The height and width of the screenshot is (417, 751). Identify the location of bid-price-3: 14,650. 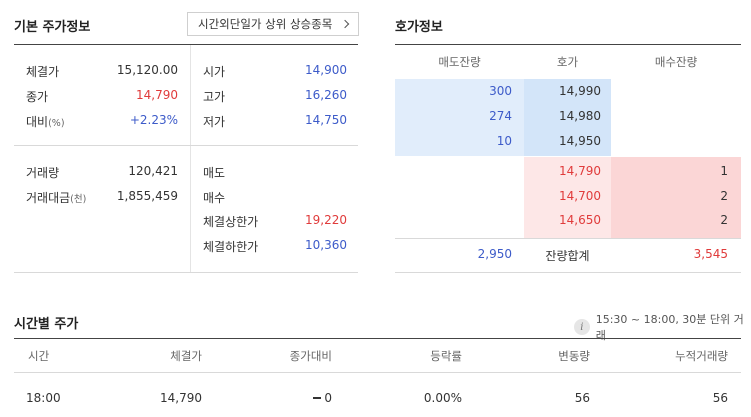
(562, 220).